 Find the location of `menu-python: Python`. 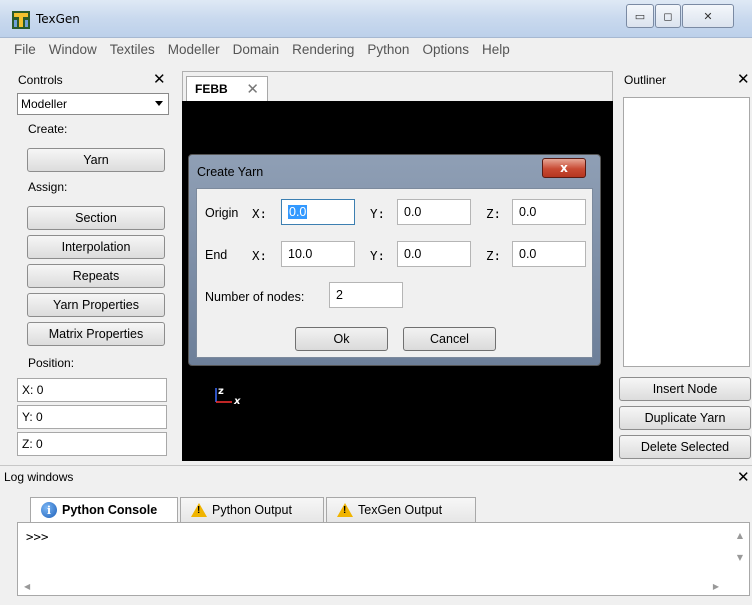

menu-python: Python is located at coordinates (388, 49).